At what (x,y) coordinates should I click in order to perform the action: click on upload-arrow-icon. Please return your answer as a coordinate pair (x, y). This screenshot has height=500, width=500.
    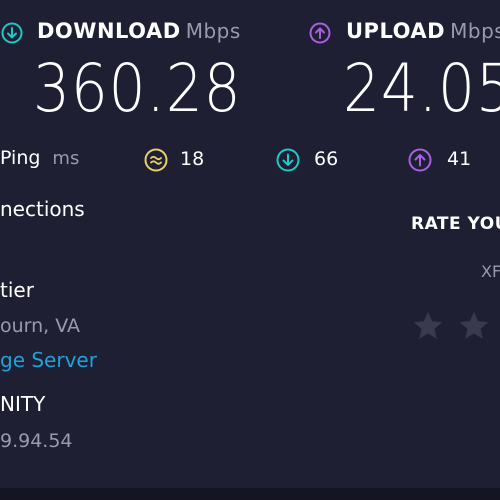
    Looking at the image, I should click on (320, 33).